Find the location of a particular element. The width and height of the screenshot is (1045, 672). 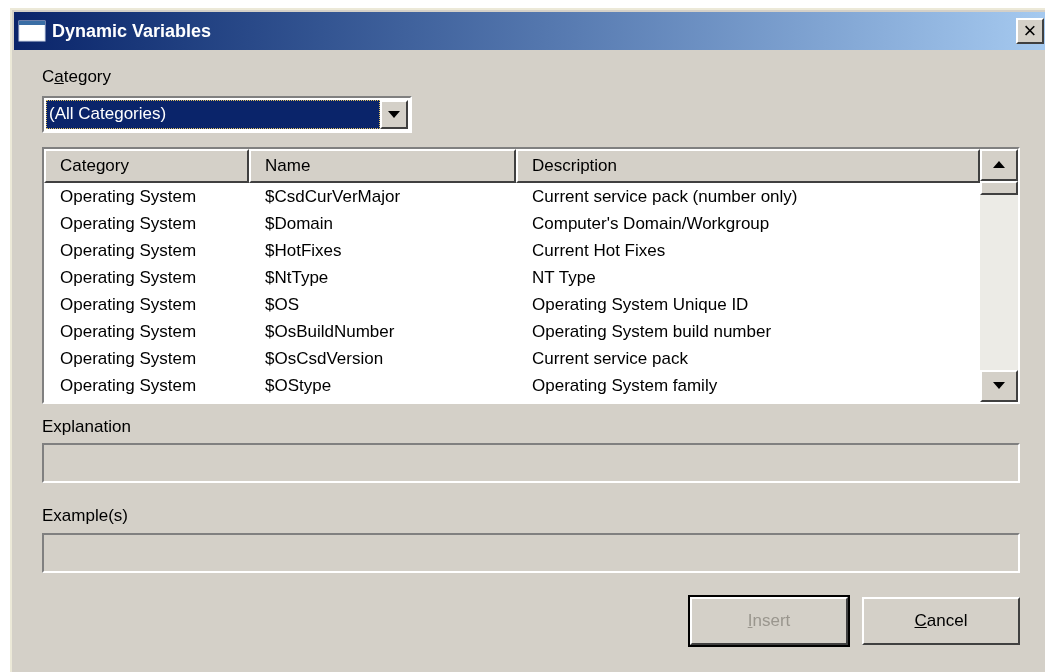

scroll-down-button is located at coordinates (999, 385).